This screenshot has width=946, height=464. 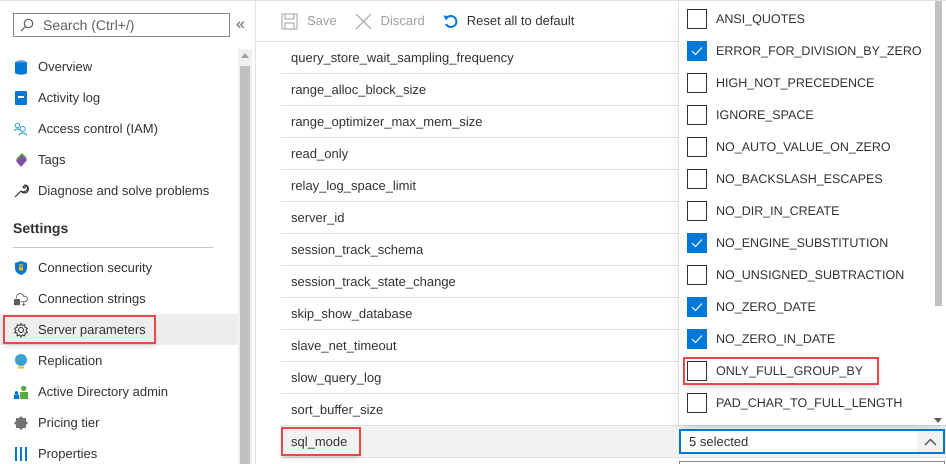 I want to click on document-icon, so click(x=21, y=98).